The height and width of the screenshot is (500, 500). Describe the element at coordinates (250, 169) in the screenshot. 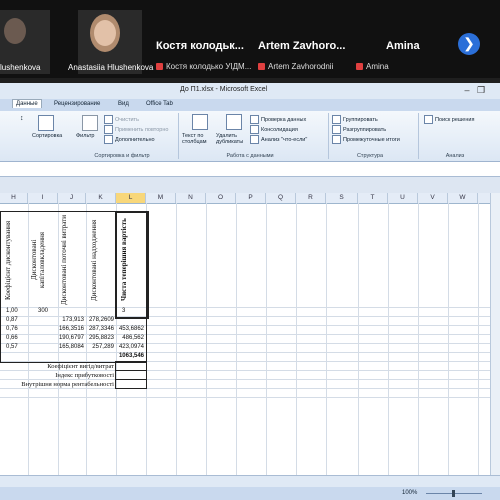

I see `formula-bar` at that location.